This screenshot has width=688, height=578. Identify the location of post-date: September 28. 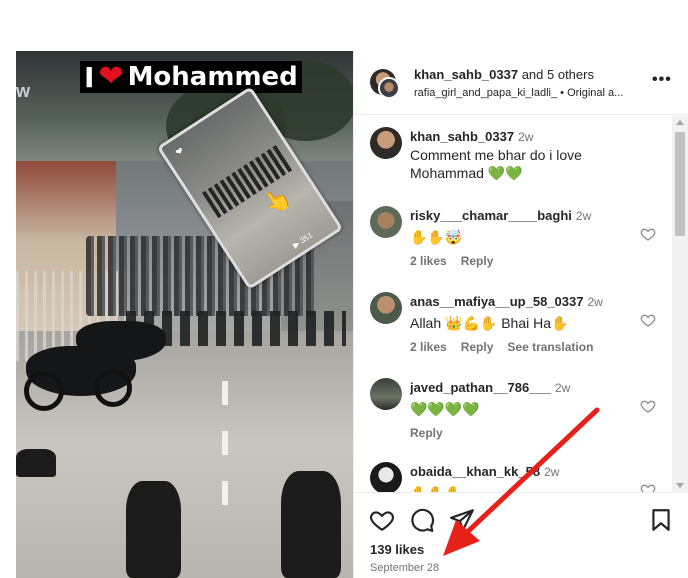
(404, 568).